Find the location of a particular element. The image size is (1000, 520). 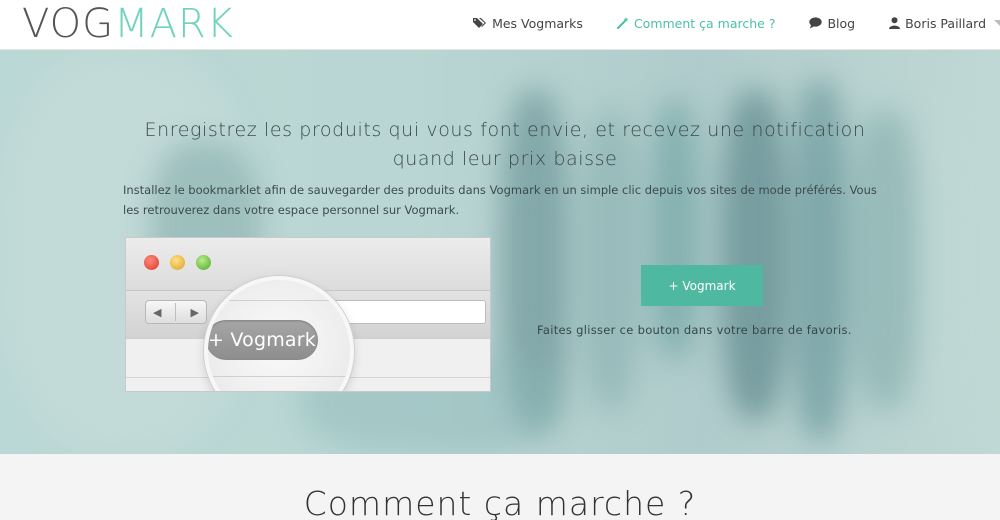

chevron-down-icon is located at coordinates (997, 23).